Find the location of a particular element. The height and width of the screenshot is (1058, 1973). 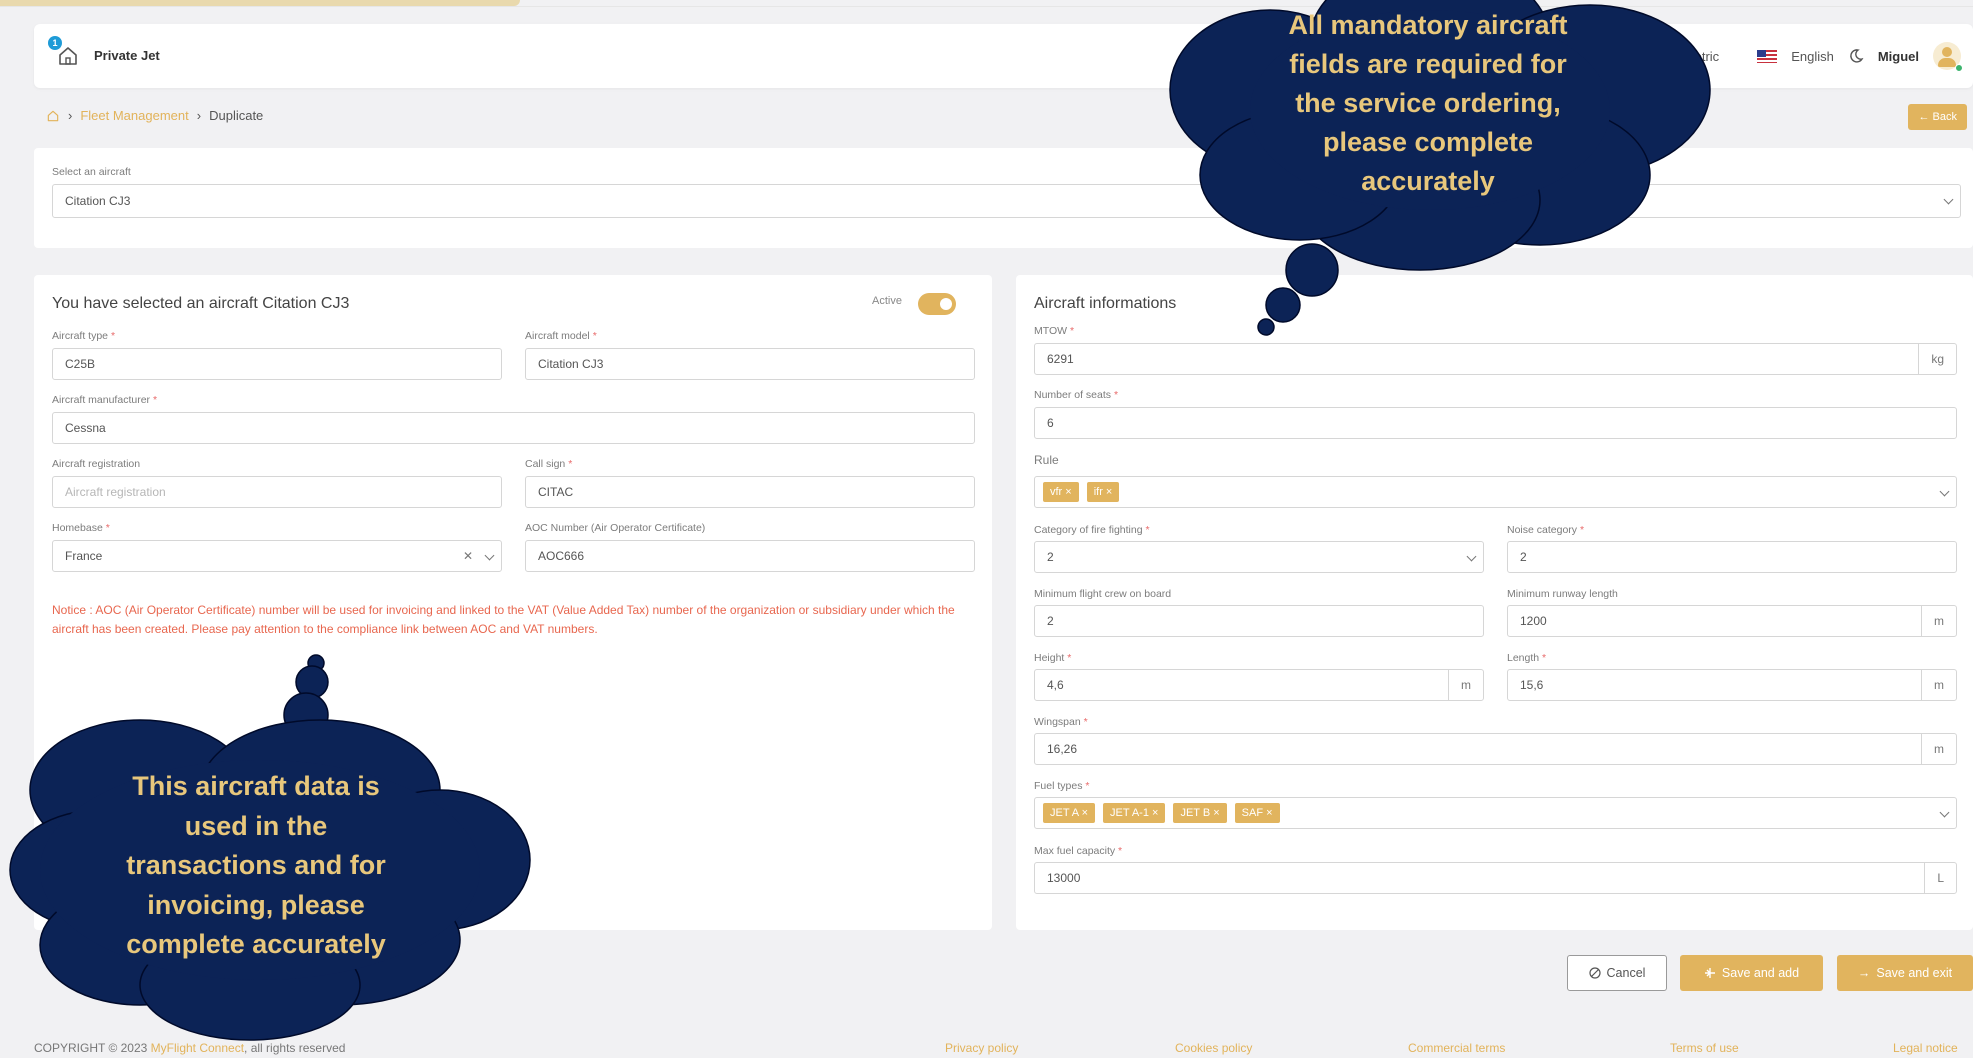

mtow-input: 6291 kg is located at coordinates (1495, 359).